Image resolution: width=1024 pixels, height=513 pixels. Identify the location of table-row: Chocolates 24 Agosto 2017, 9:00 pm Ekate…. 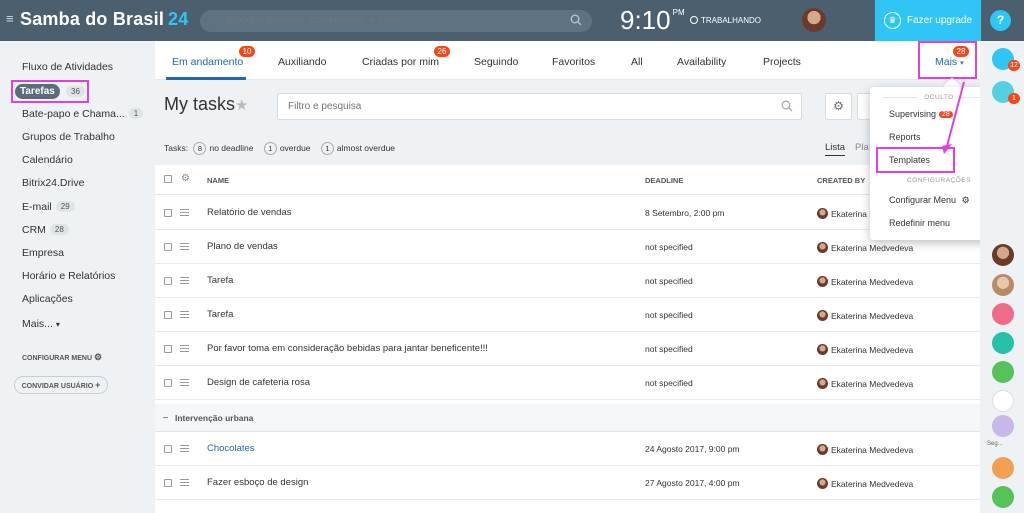
(567, 449).